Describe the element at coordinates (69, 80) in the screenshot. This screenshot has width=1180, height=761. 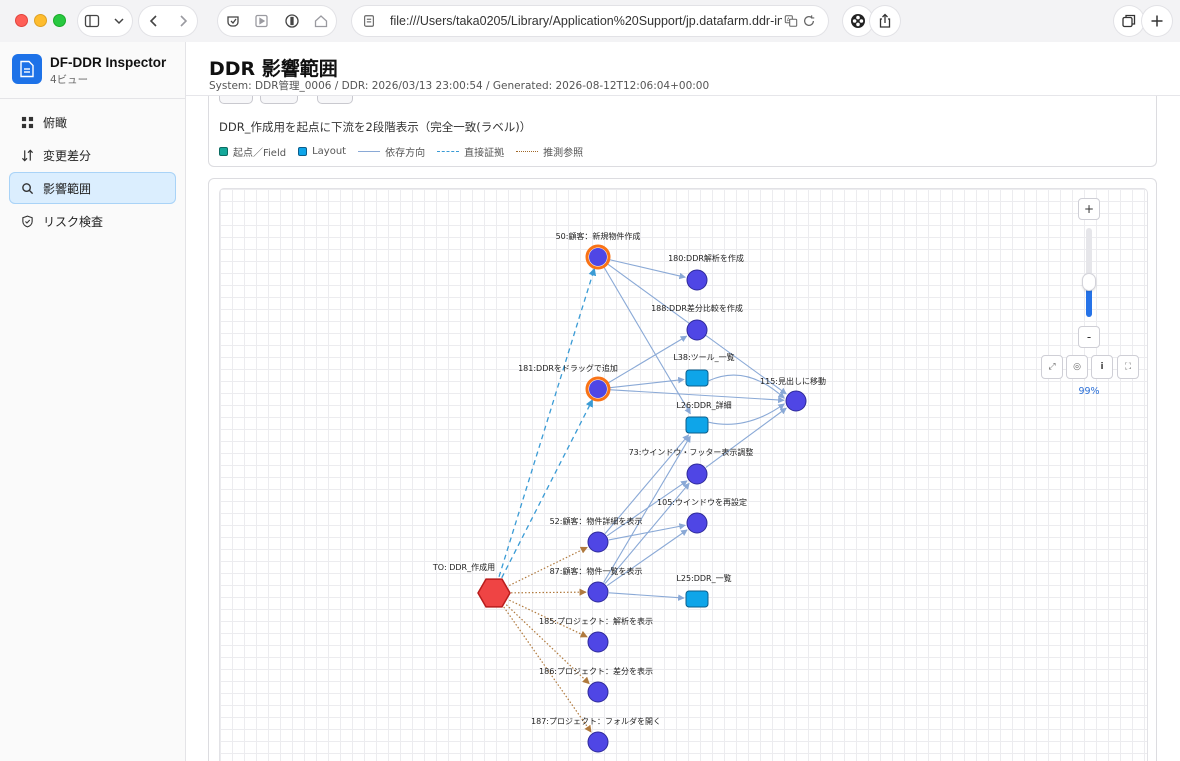
I see `app-subtitle: 4ビュー` at that location.